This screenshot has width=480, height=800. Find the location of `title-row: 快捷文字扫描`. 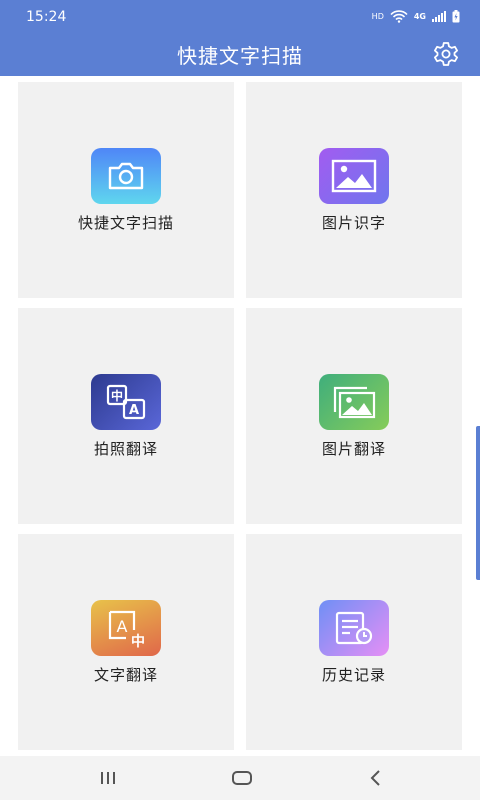

title-row: 快捷文字扫描 is located at coordinates (240, 54).